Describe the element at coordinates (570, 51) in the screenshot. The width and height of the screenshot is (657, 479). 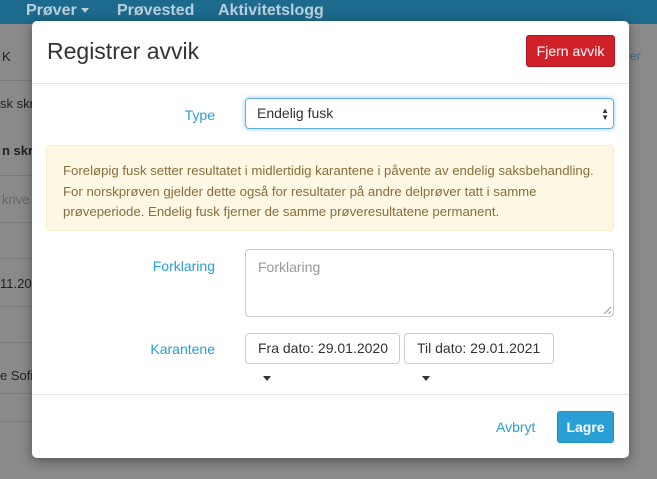
I see `remove-deviation-button: Fjern avvik` at that location.